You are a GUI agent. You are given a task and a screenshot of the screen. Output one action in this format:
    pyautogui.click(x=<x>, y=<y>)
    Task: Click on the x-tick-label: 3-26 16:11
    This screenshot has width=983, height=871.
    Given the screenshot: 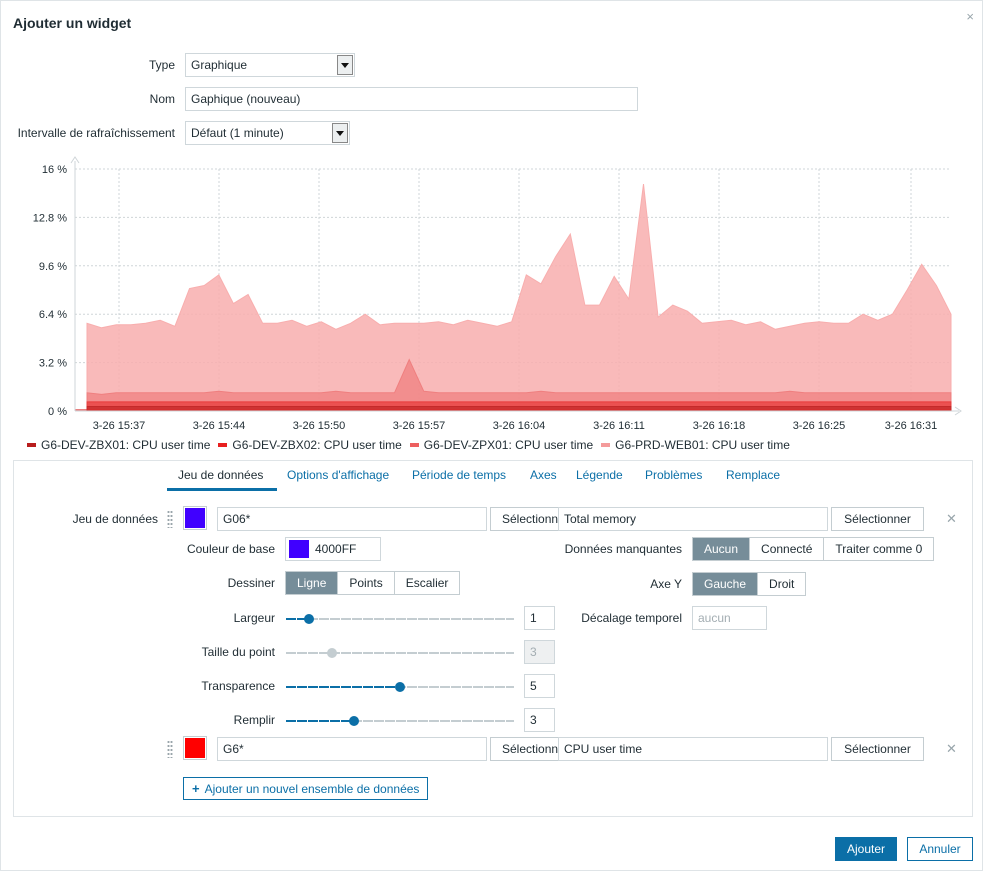 What is the action you would take?
    pyautogui.click(x=619, y=426)
    